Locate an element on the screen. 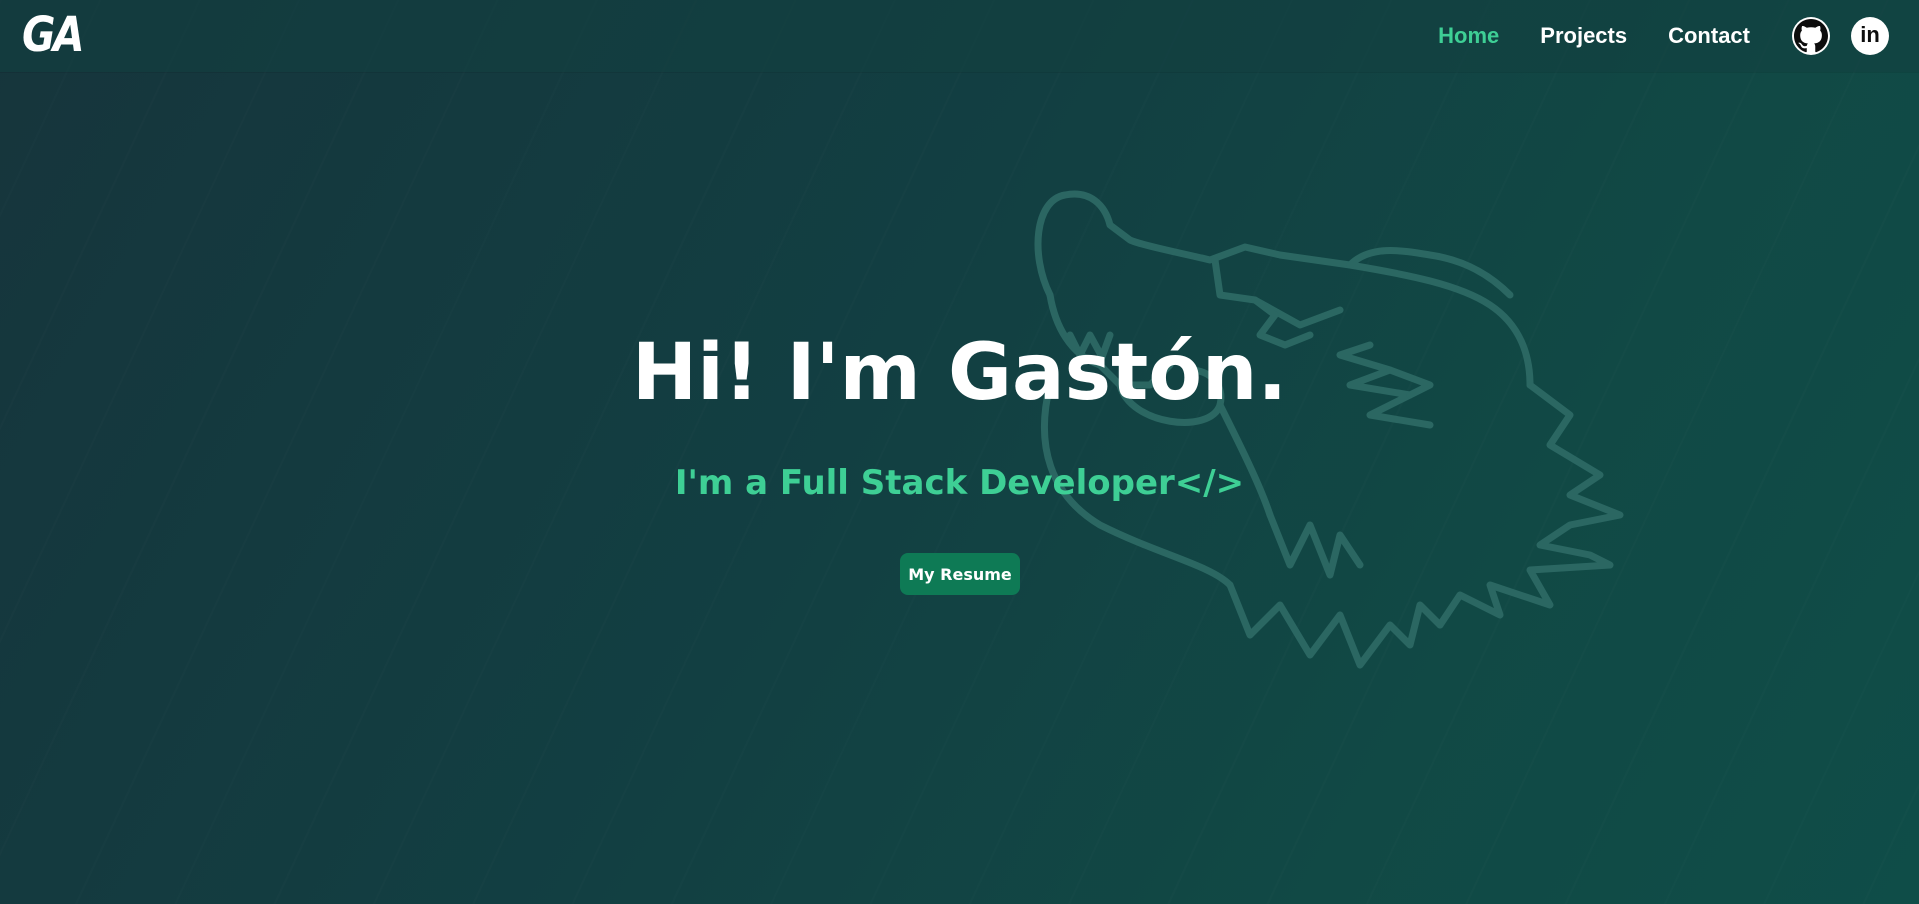 Image resolution: width=1919 pixels, height=904 pixels. resume-button: My Resume is located at coordinates (960, 574).